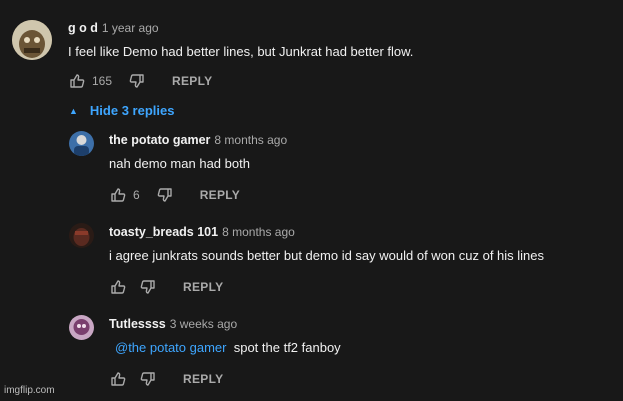 The width and height of the screenshot is (623, 401). I want to click on reply-text: nah demo man had both, so click(179, 163).